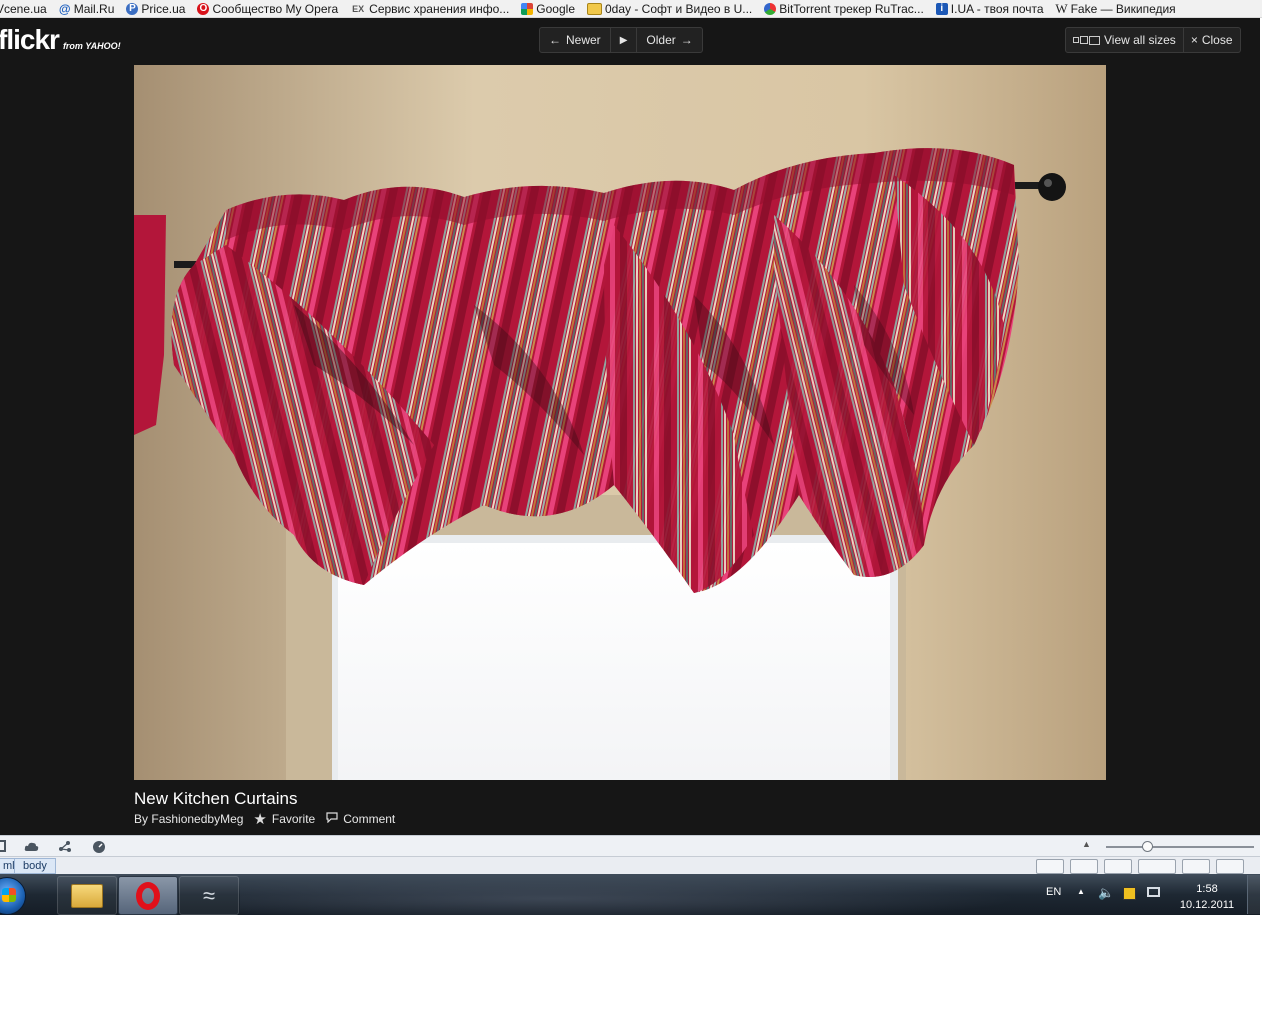  I want to click on clock-date: 10.12.2011, so click(1207, 905).